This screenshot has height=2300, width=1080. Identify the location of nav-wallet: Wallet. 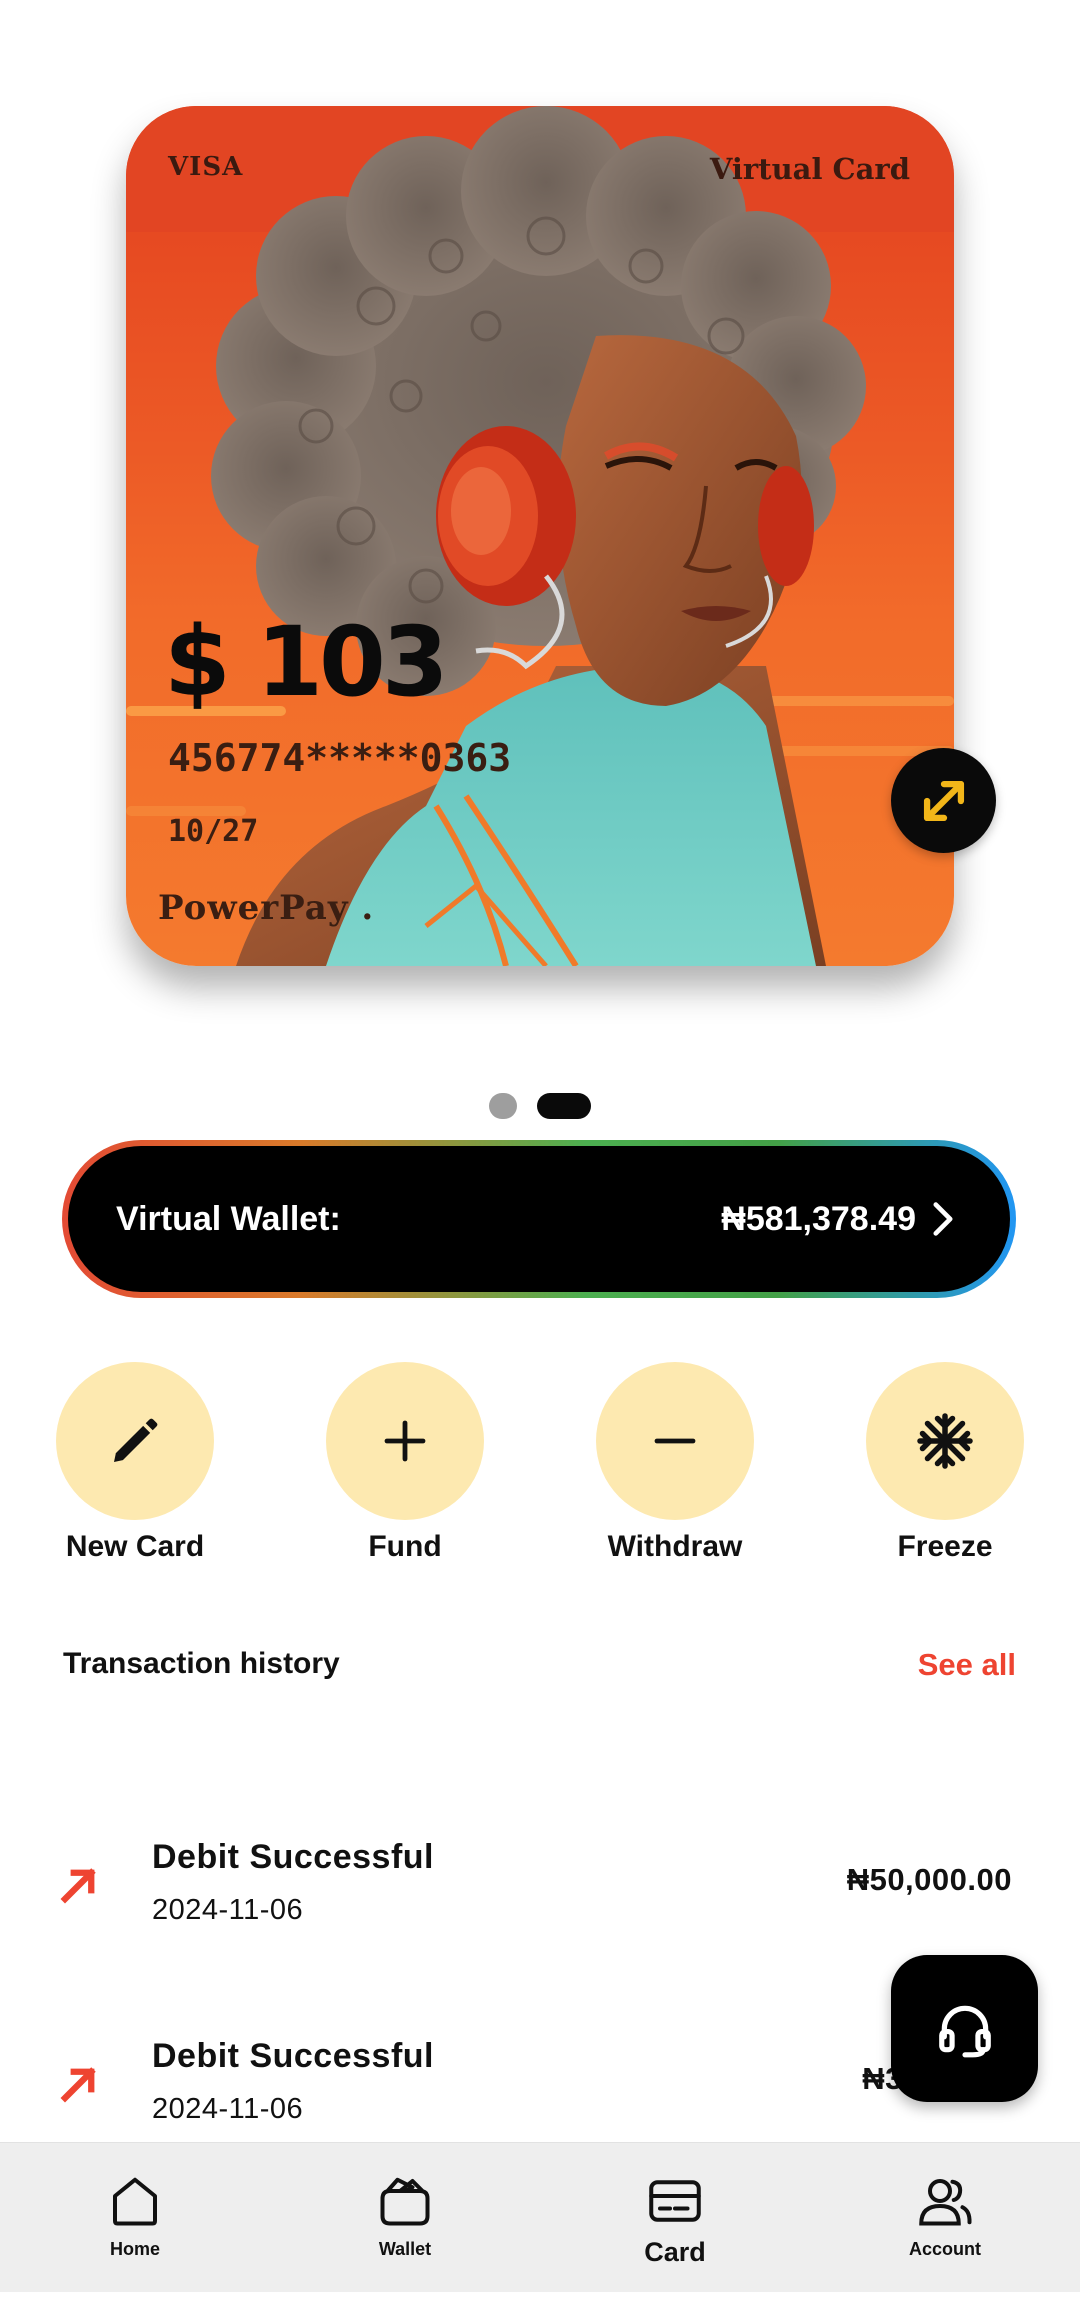
(405, 2215).